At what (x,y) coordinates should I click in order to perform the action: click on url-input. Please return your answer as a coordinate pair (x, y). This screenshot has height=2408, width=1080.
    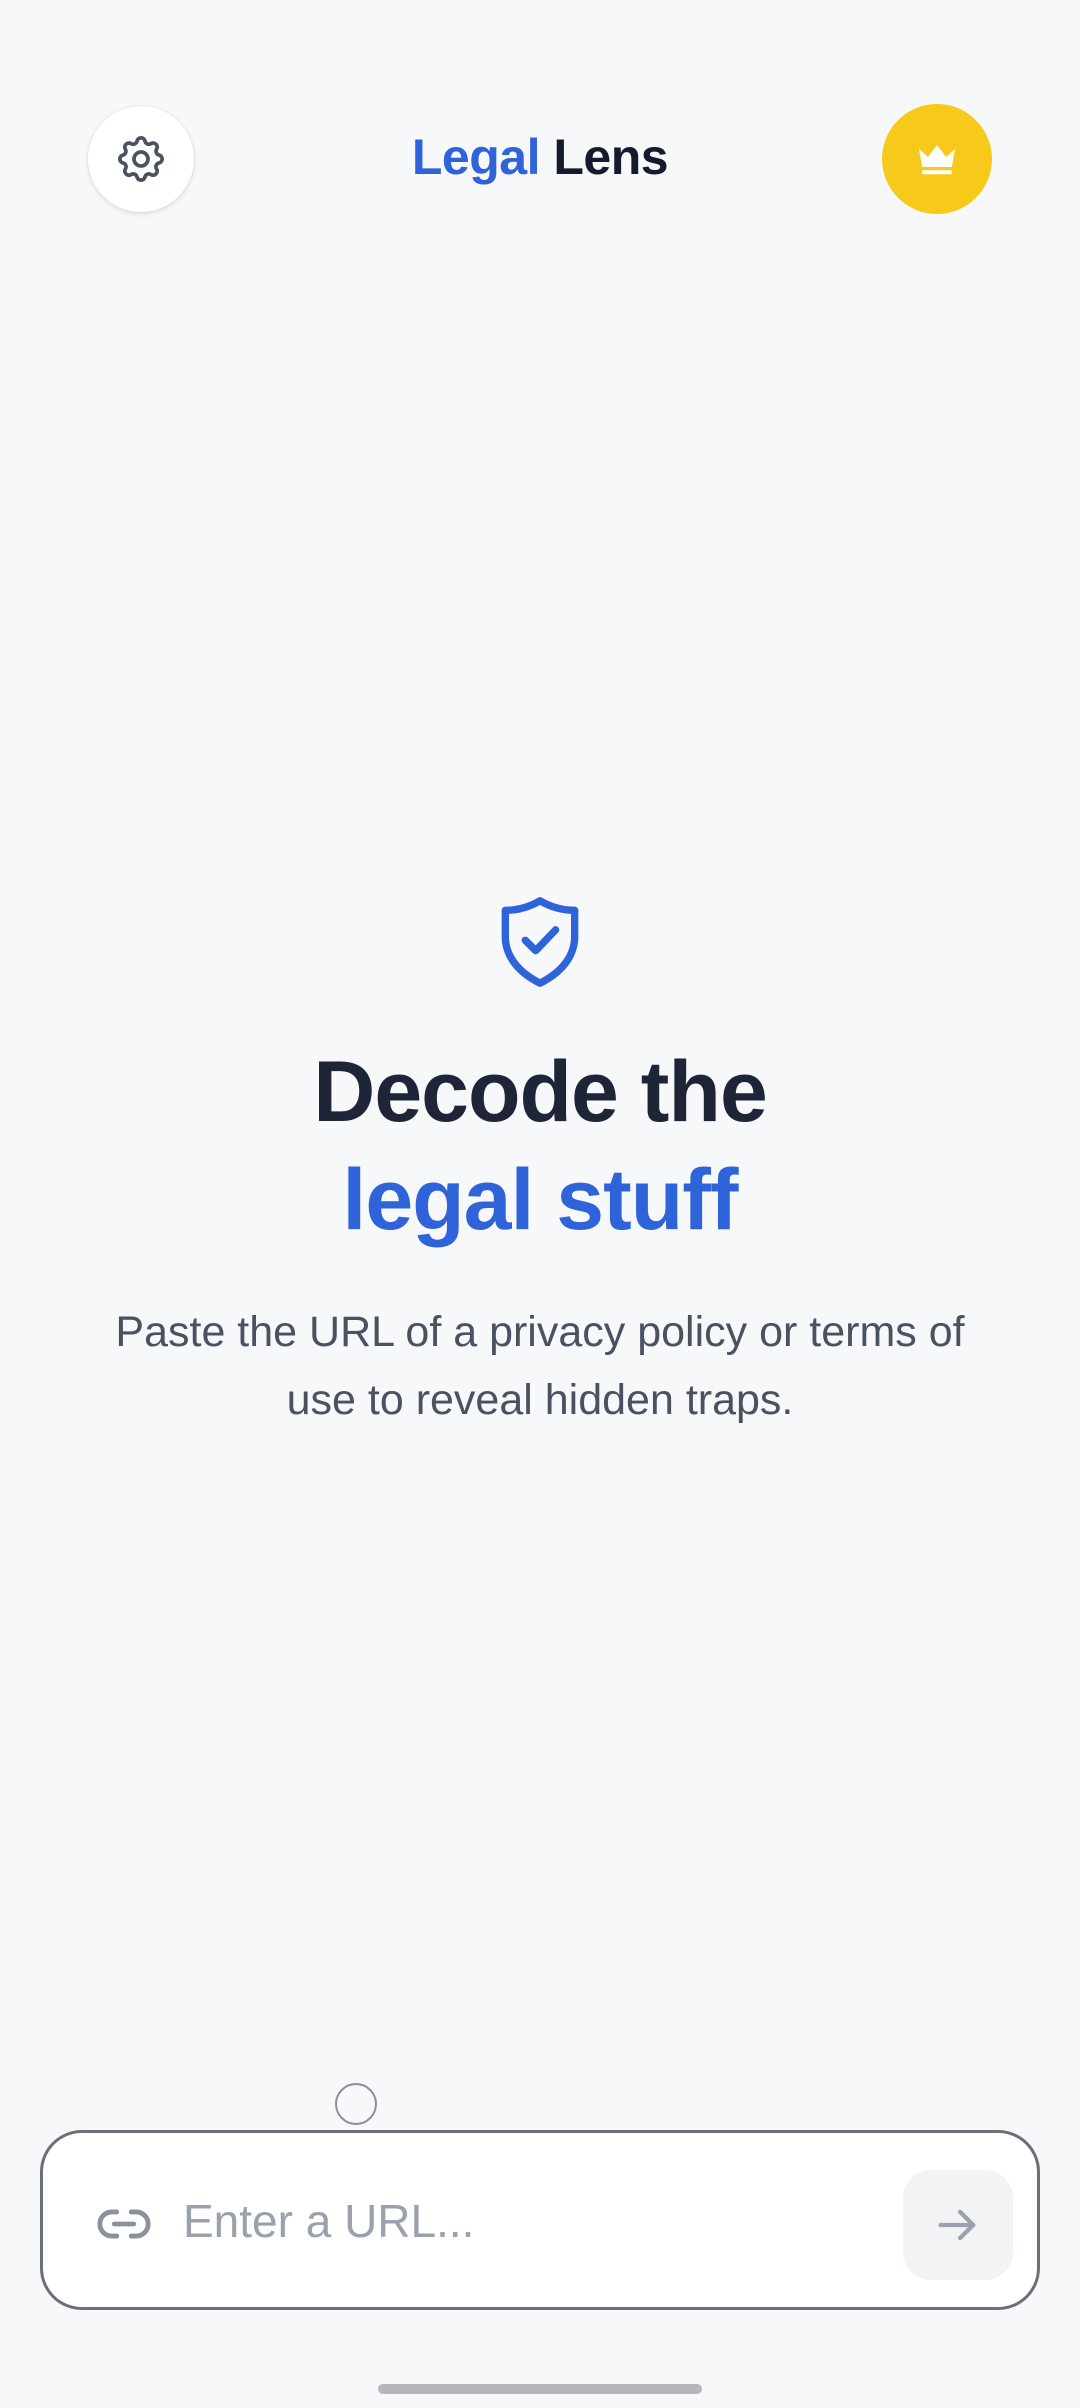
    Looking at the image, I should click on (533, 2221).